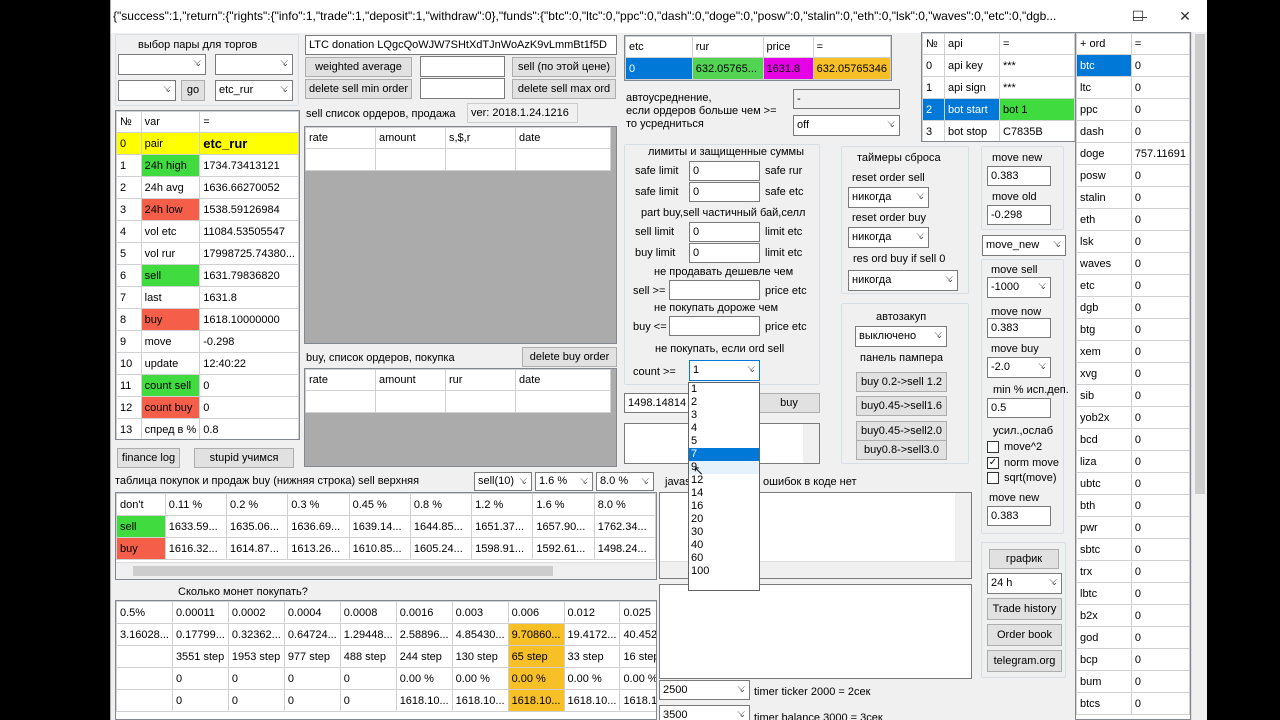 This screenshot has height=720, width=1280. What do you see at coordinates (254, 64) in the screenshot?
I see `combo-2: ⌄` at bounding box center [254, 64].